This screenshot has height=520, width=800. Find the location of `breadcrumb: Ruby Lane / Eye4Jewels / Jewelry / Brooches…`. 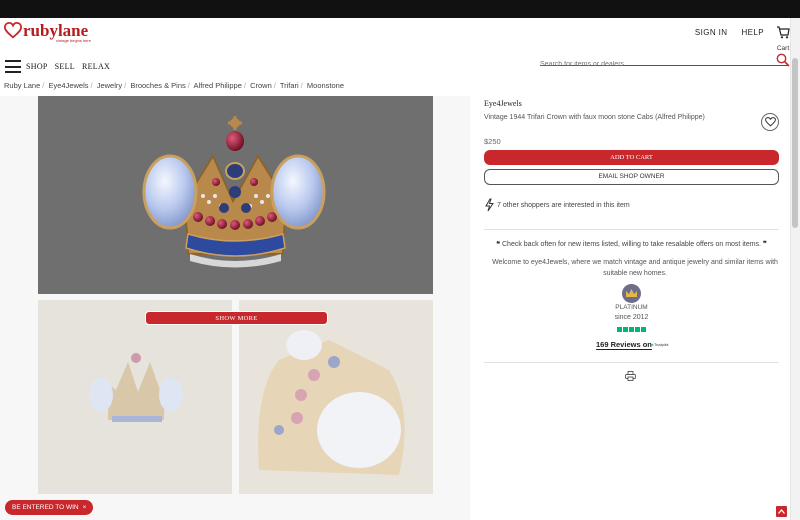

breadcrumb: Ruby Lane / Eye4Jewels / Jewelry / Brooches… is located at coordinates (174, 85).